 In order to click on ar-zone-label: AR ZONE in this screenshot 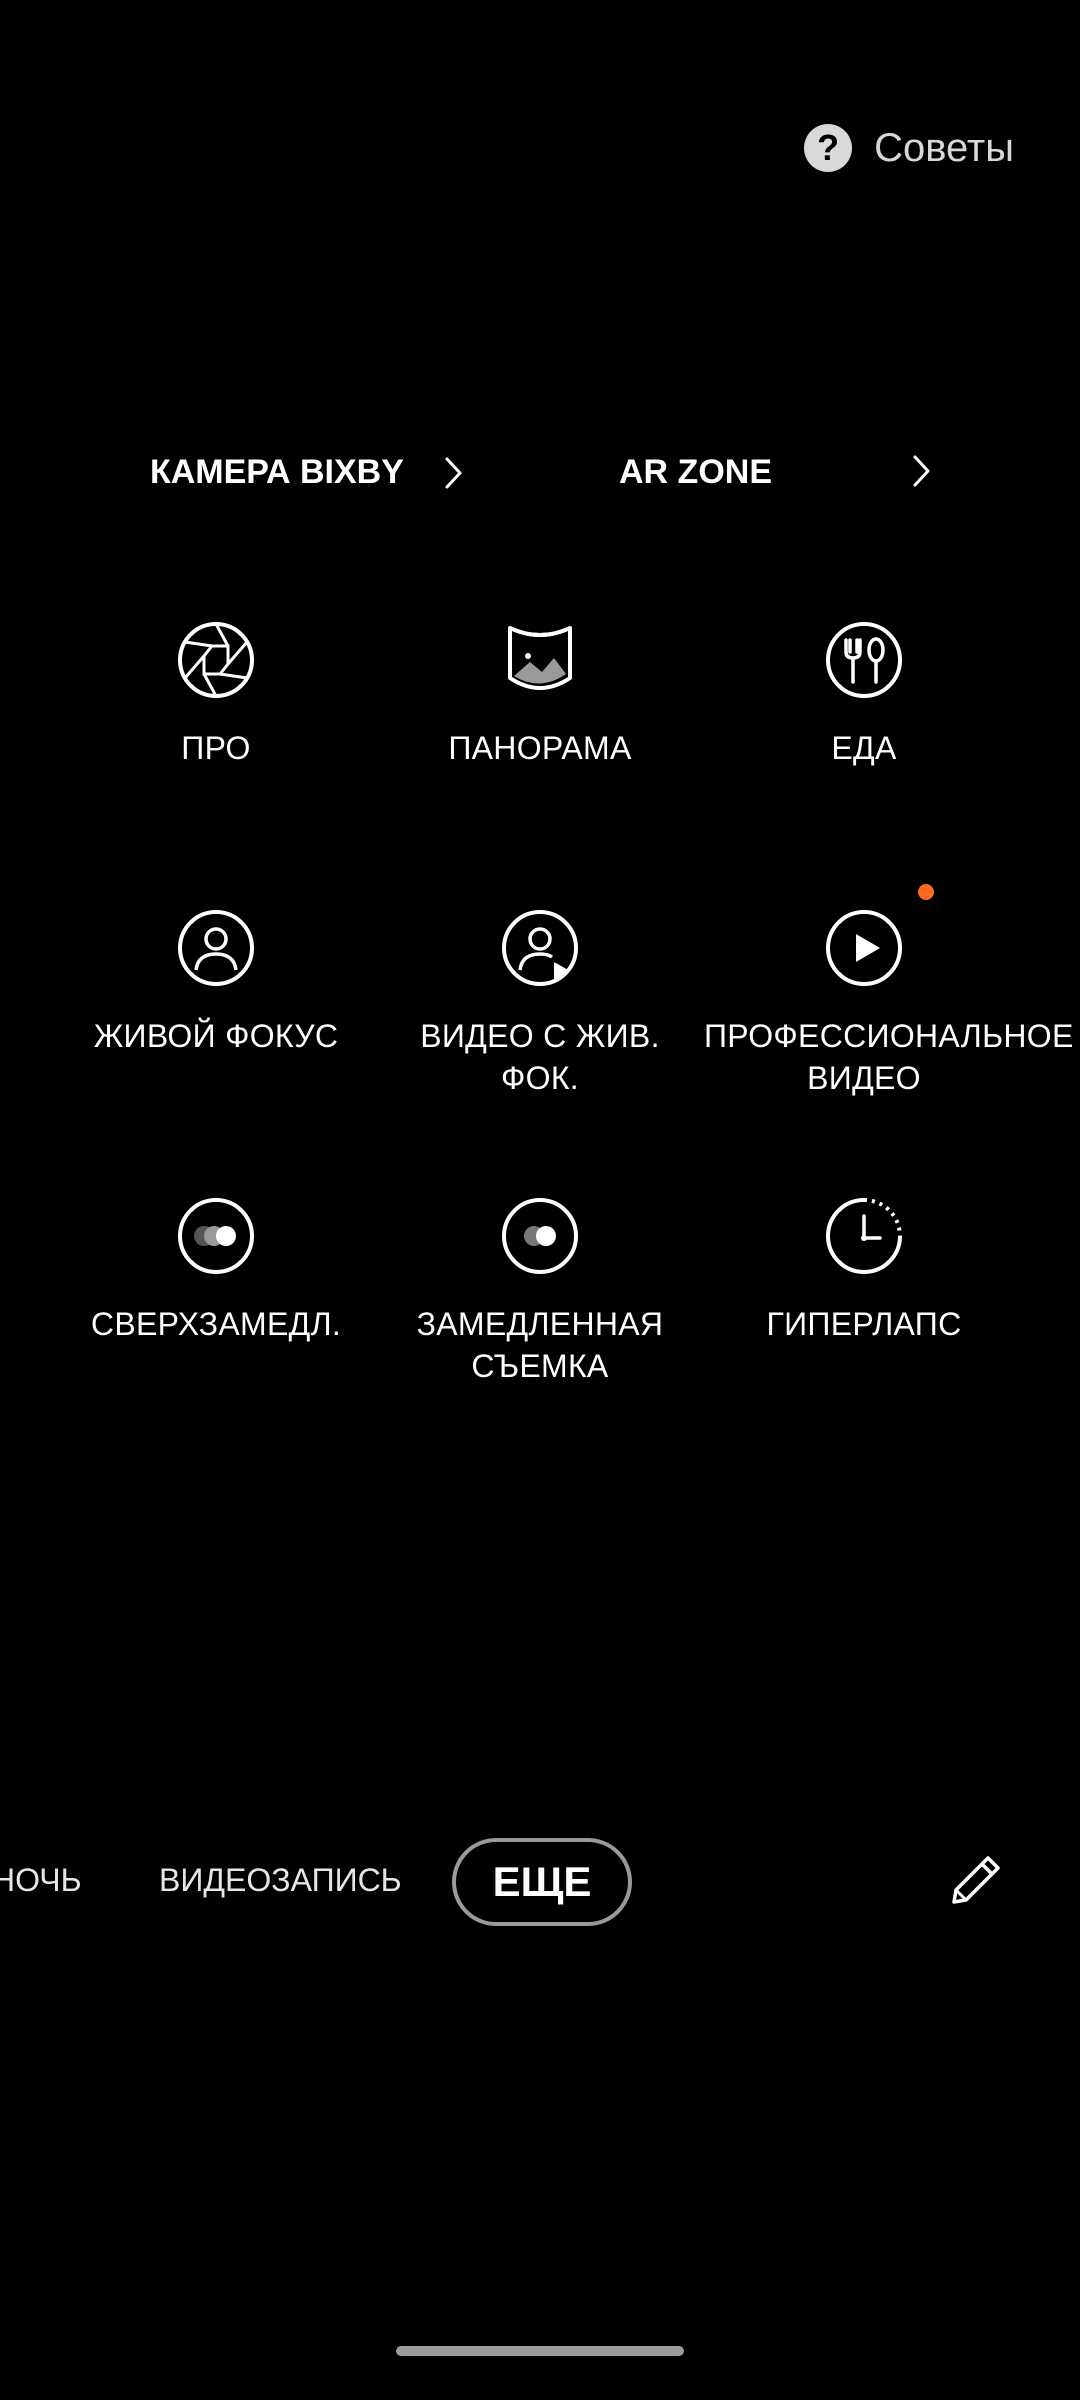, I will do `click(695, 472)`.